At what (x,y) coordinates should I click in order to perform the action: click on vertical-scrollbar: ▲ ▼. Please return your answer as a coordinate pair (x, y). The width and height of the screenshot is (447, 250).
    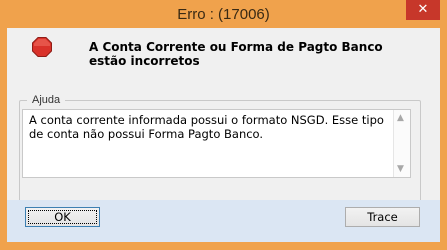
    Looking at the image, I should click on (401, 143).